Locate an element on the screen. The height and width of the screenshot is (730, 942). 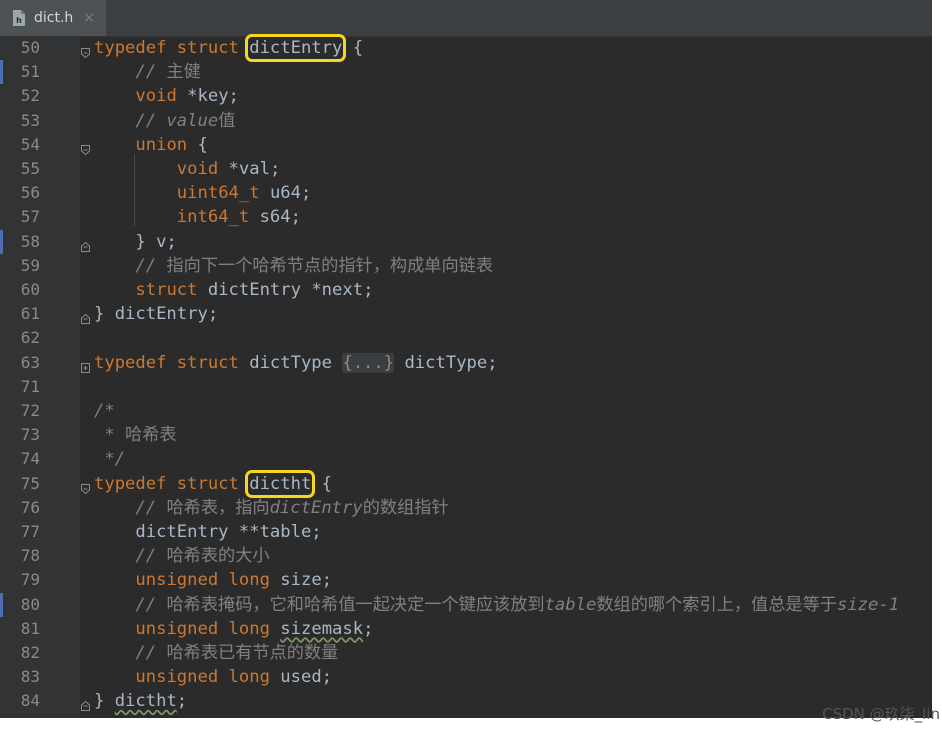
code-line: typedef struct dictEntry { is located at coordinates (228, 48).